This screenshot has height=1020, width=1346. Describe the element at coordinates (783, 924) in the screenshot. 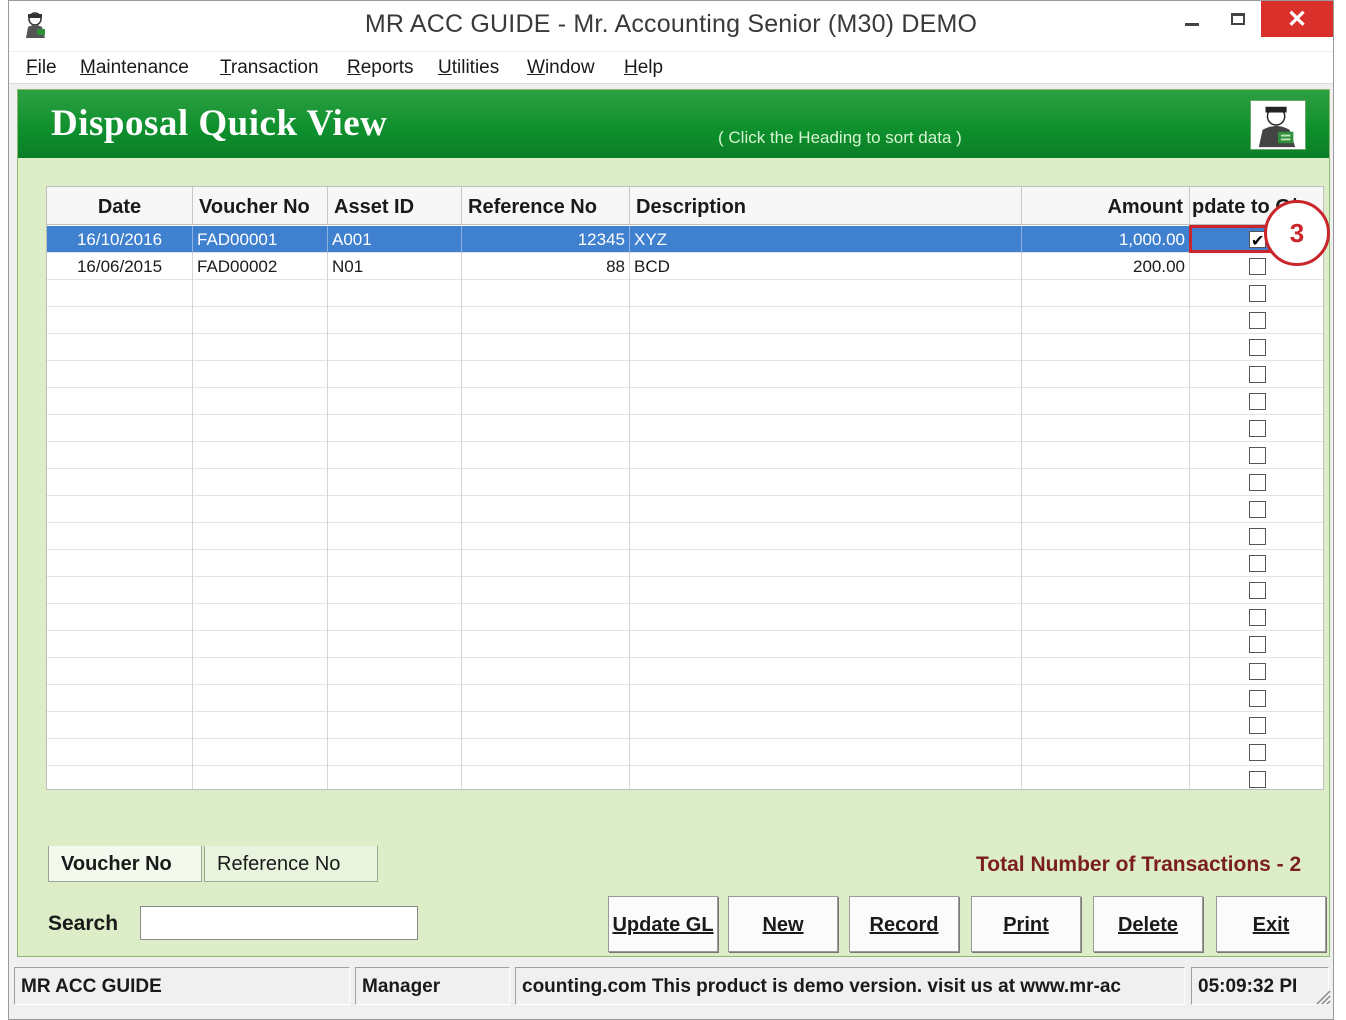

I see `new-button: New` at that location.